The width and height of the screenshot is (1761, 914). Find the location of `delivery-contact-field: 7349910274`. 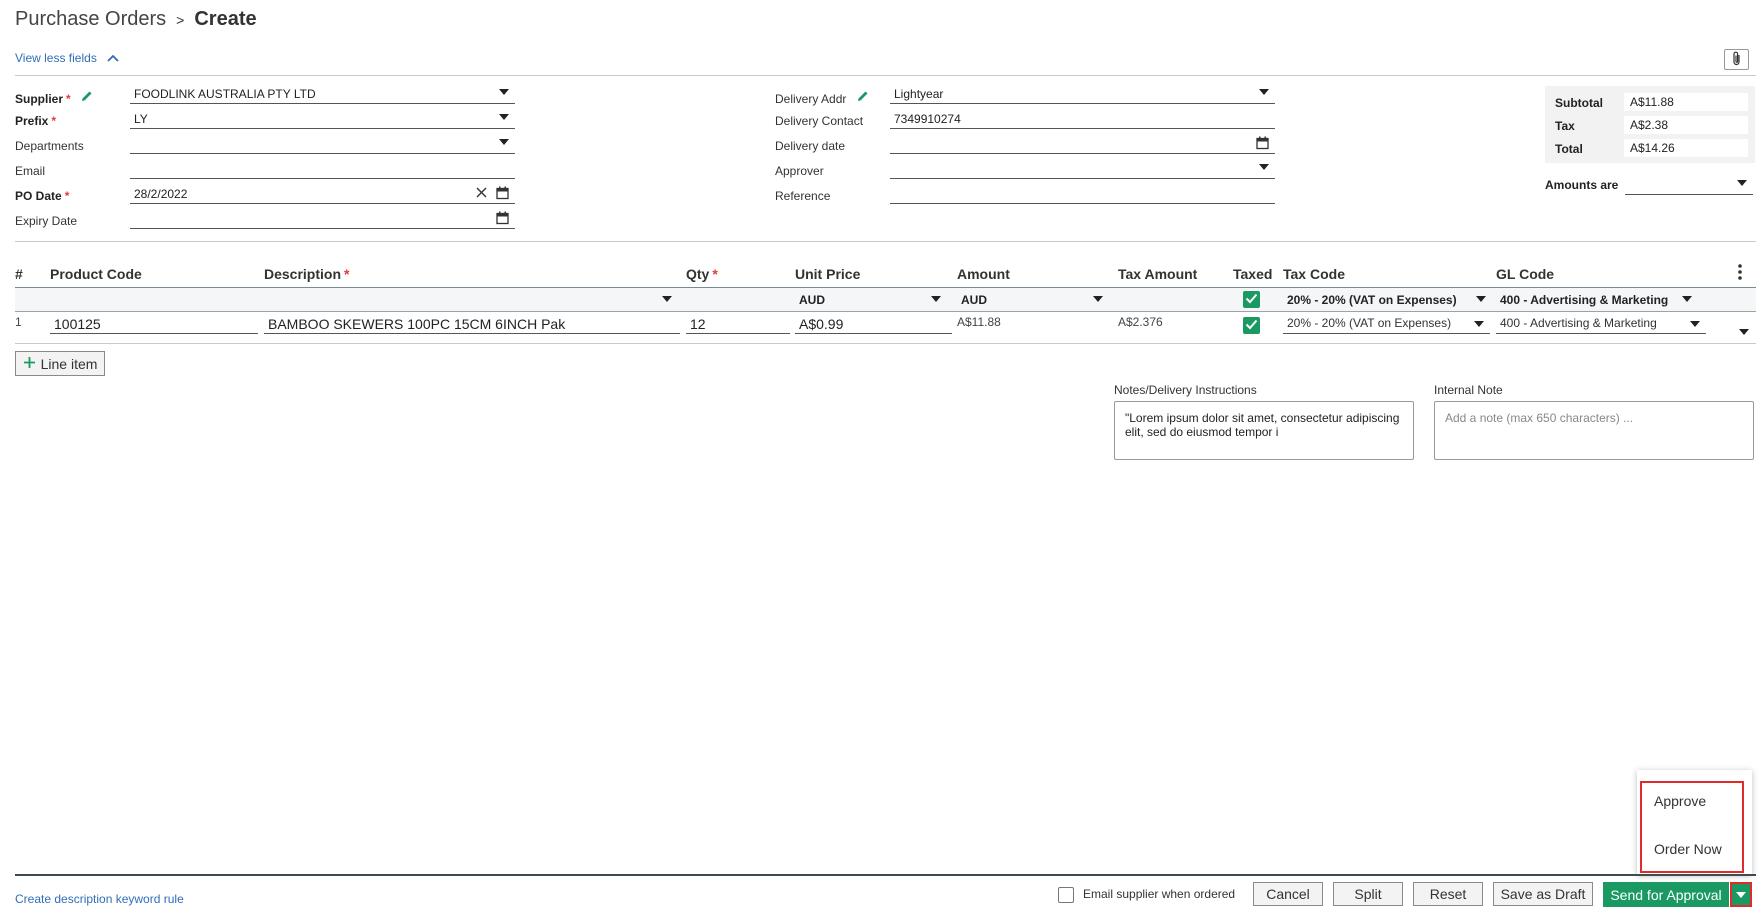

delivery-contact-field: 7349910274 is located at coordinates (1082, 119).